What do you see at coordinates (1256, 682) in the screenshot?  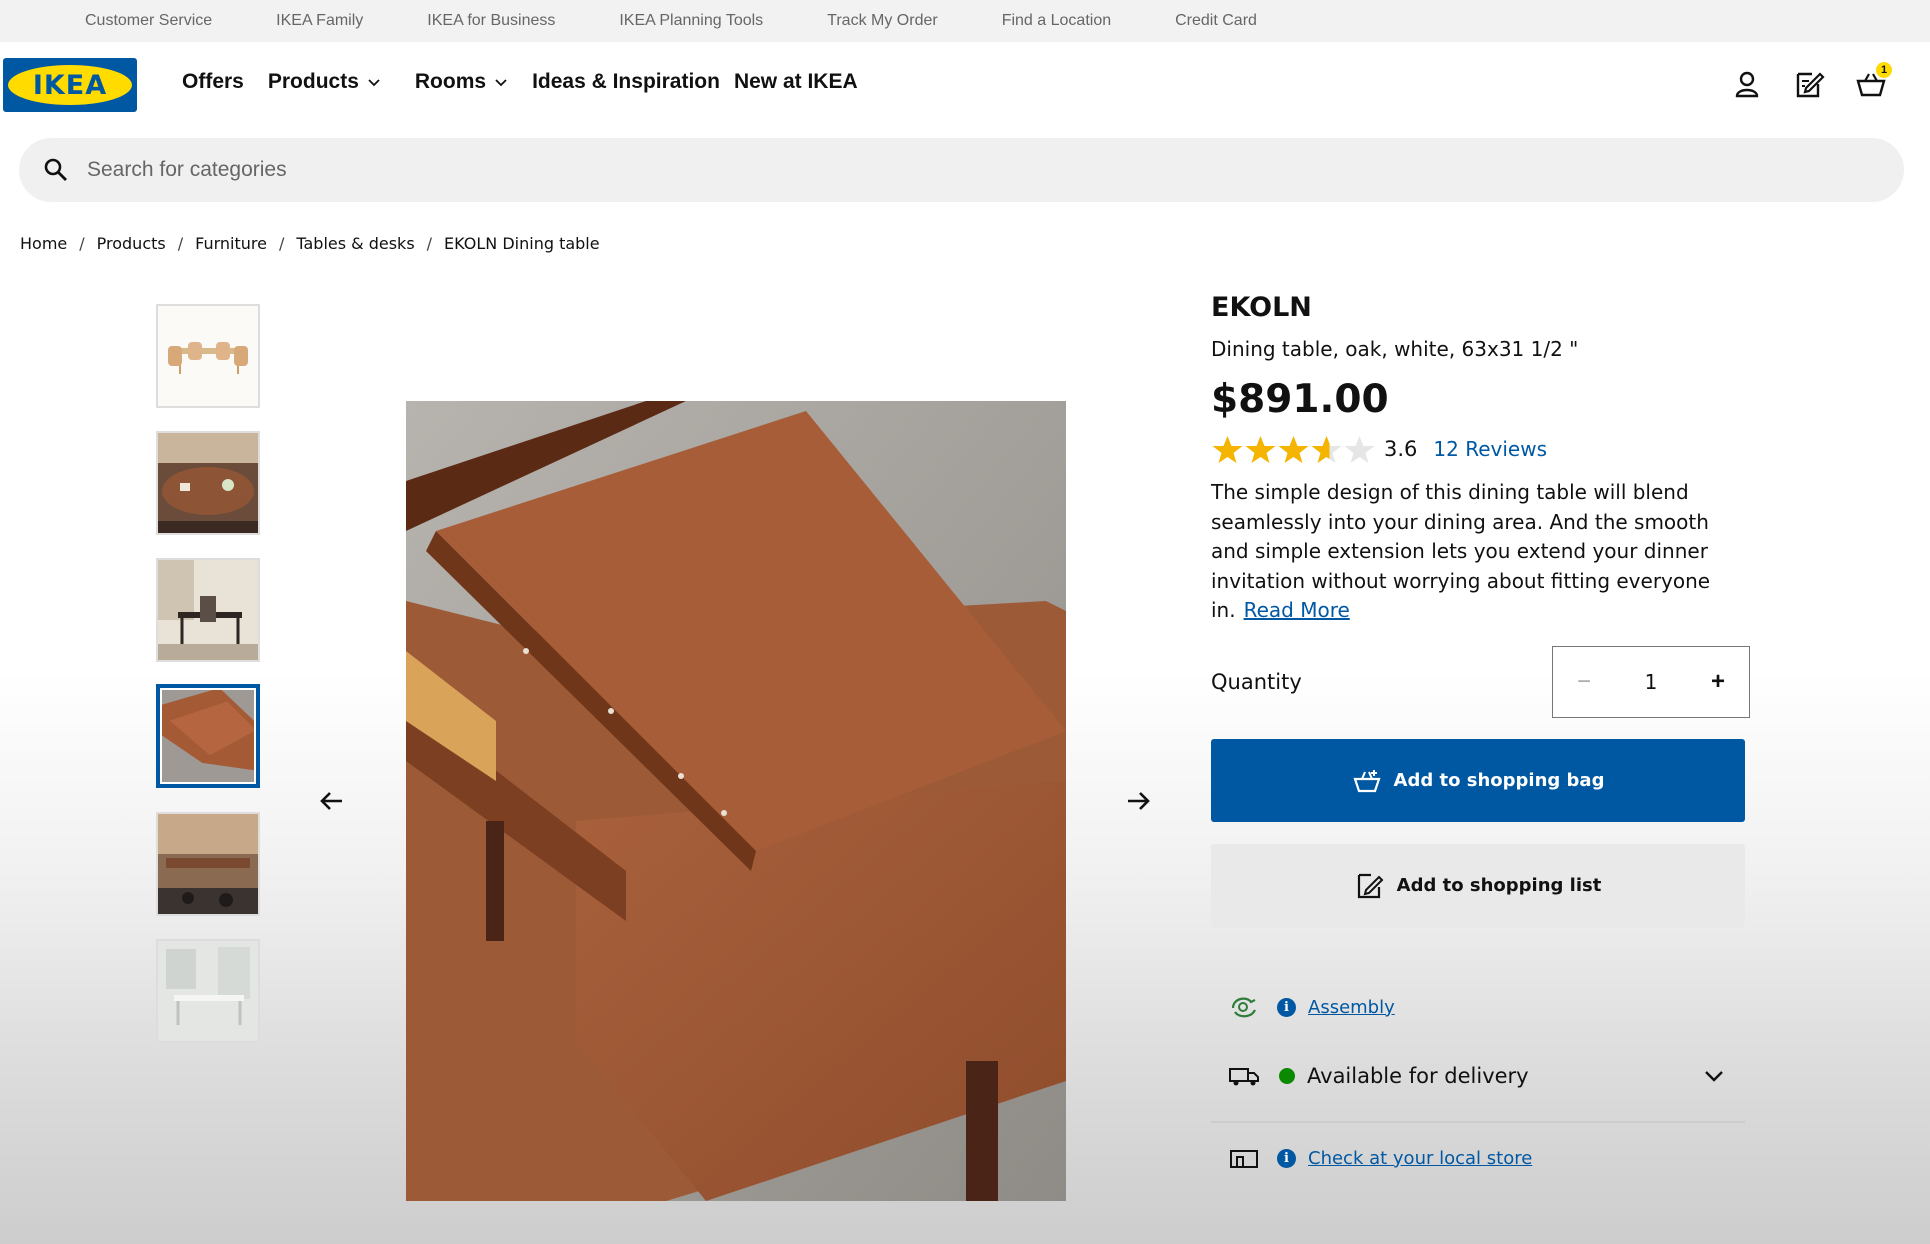 I see `quantity-label: Quantity` at bounding box center [1256, 682].